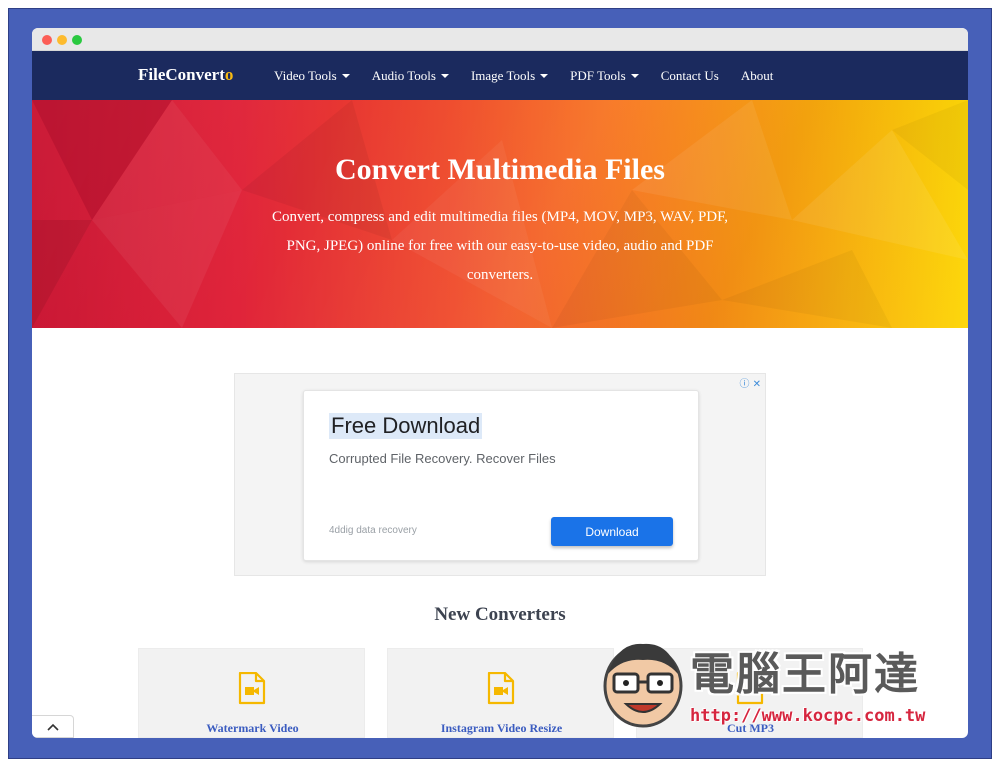 The height and width of the screenshot is (767, 1000). What do you see at coordinates (500, 169) in the screenshot?
I see `hero-title: Convert Multimedia Files` at bounding box center [500, 169].